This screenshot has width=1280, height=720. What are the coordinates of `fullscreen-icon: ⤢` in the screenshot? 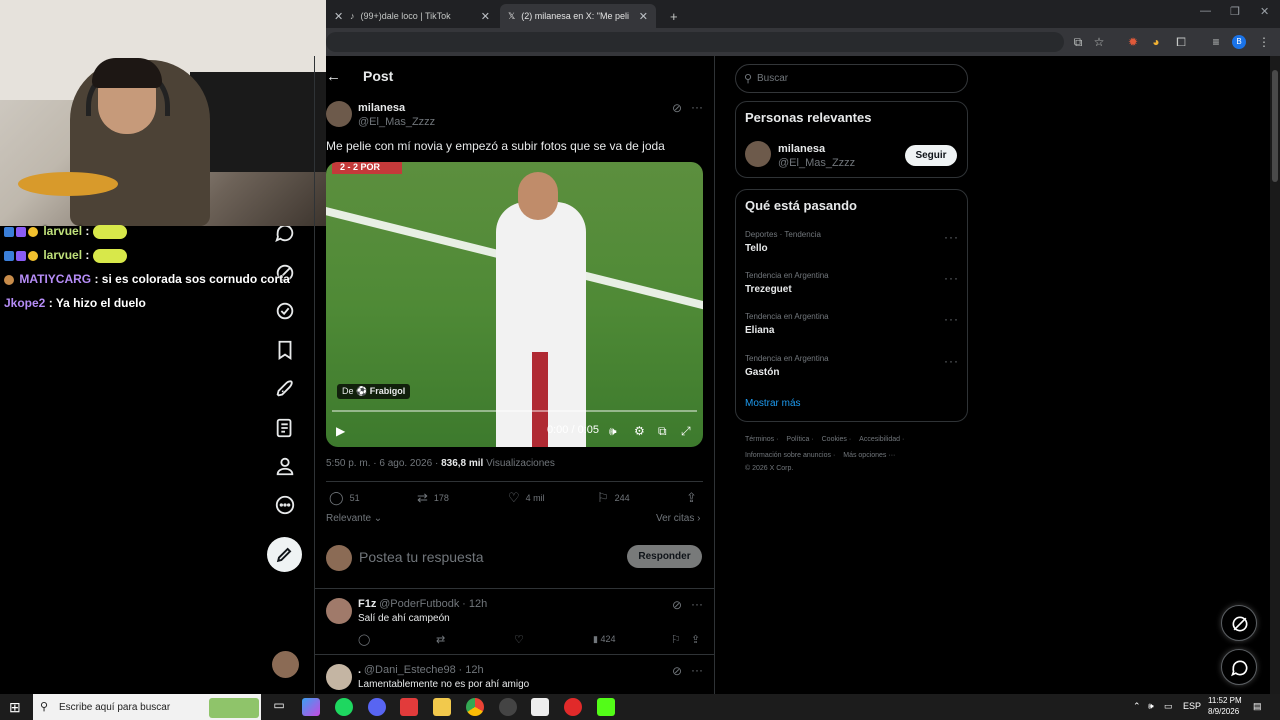 It's located at (686, 431).